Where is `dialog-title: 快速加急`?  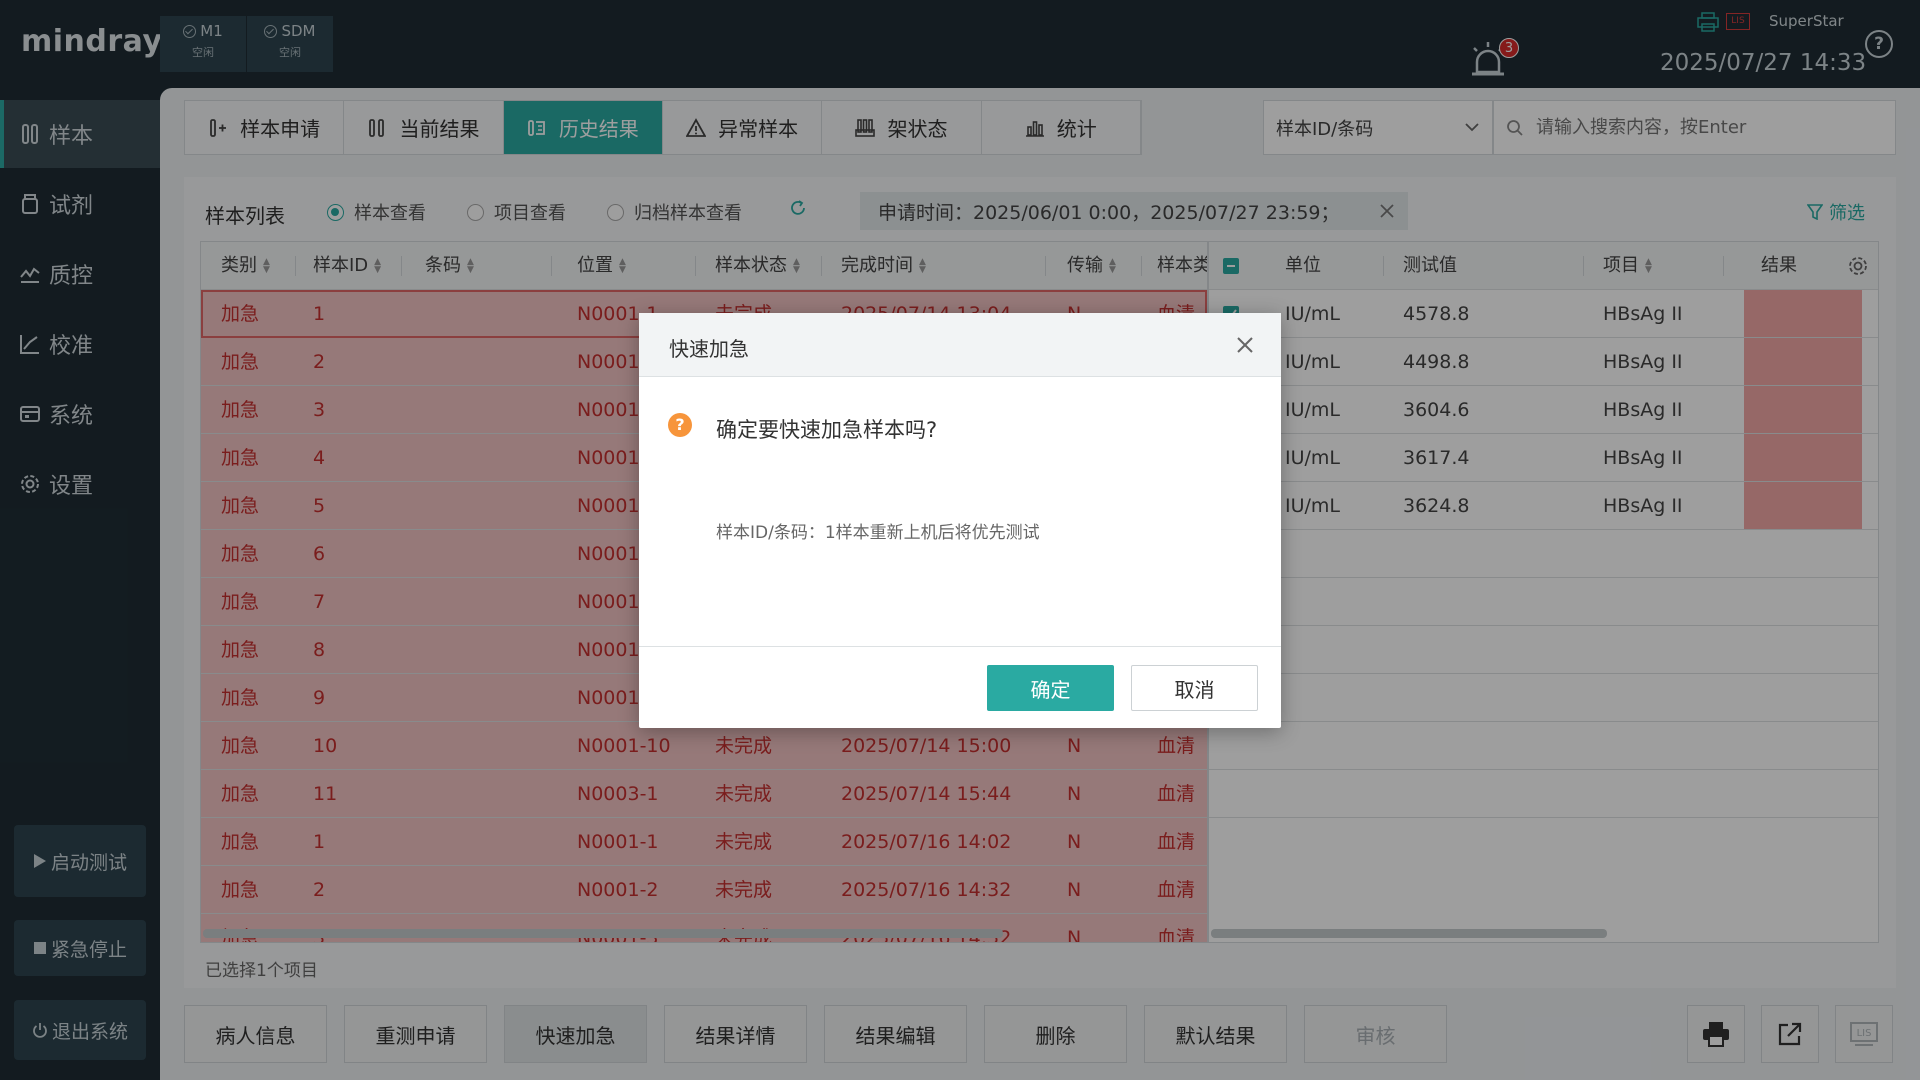 dialog-title: 快速加急 is located at coordinates (709, 349).